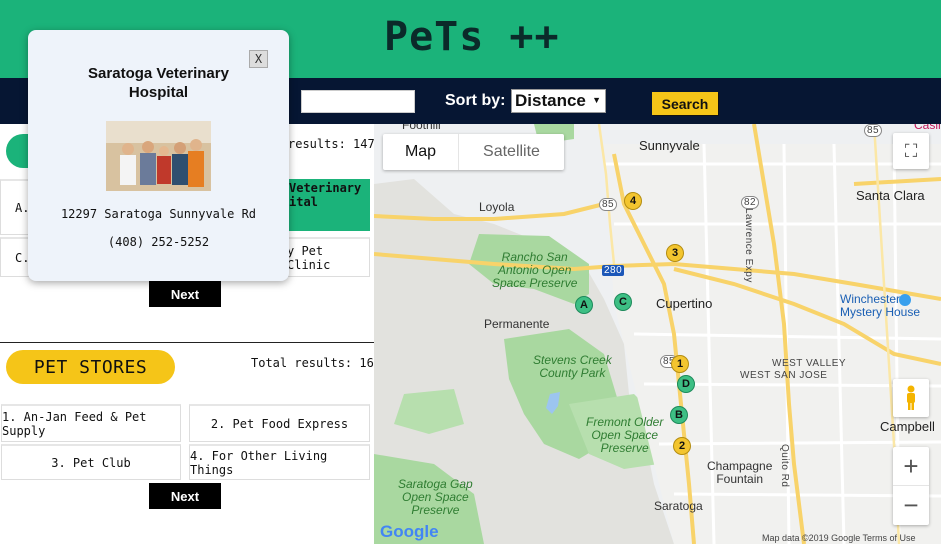  I want to click on popup-title-line: Saratoga Veterinary, so click(158, 73).